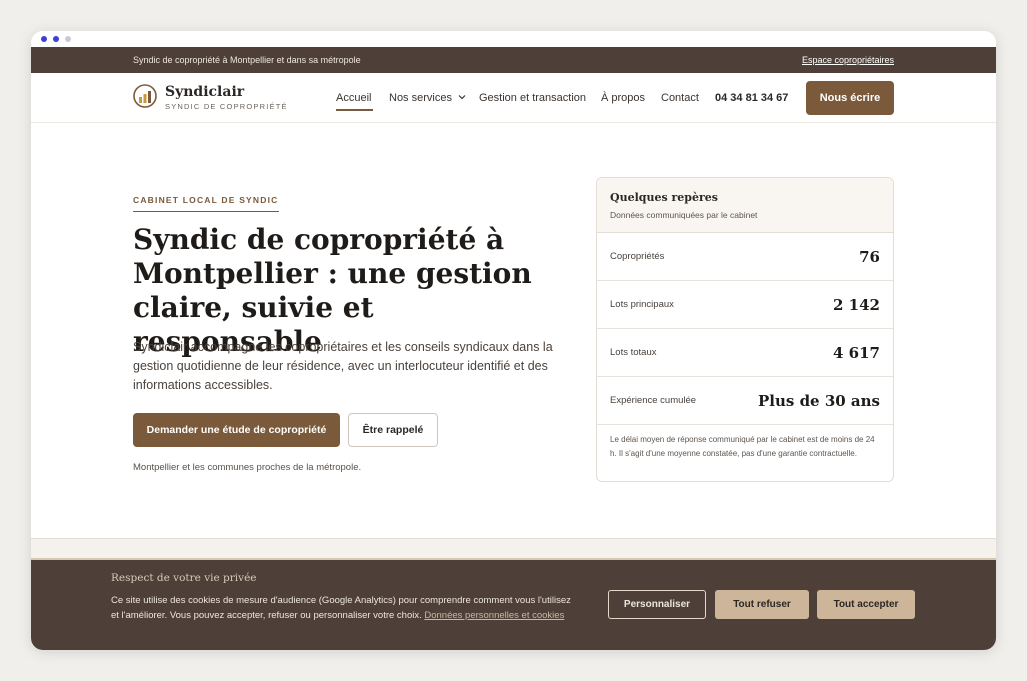  What do you see at coordinates (745, 353) in the screenshot?
I see `stat-row: Lots totaux 4 617` at bounding box center [745, 353].